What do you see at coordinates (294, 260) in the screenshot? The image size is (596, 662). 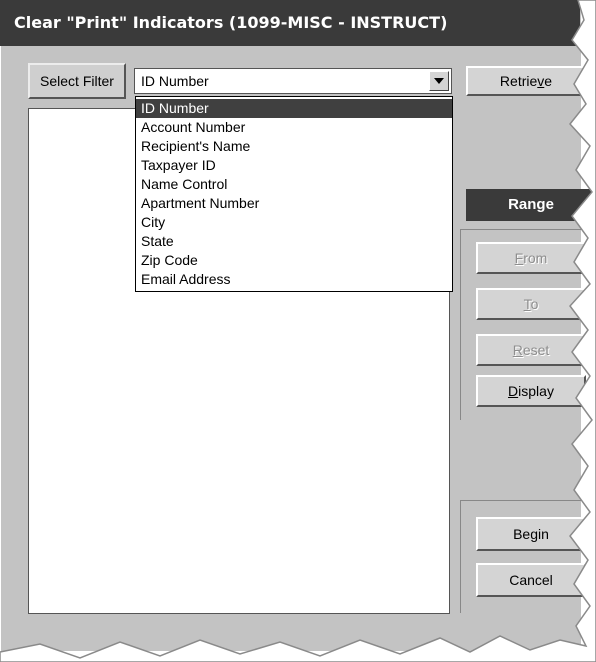 I see `dropdown-option-zip-code: Zip Code` at bounding box center [294, 260].